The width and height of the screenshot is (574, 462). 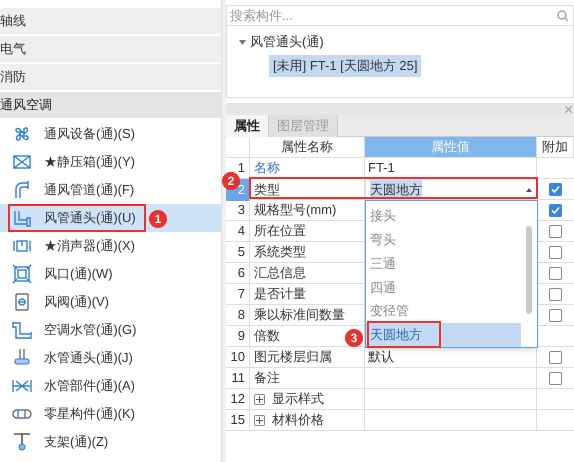 What do you see at coordinates (89, 162) in the screenshot?
I see `item-label: ★静压箱(通)(Y)` at bounding box center [89, 162].